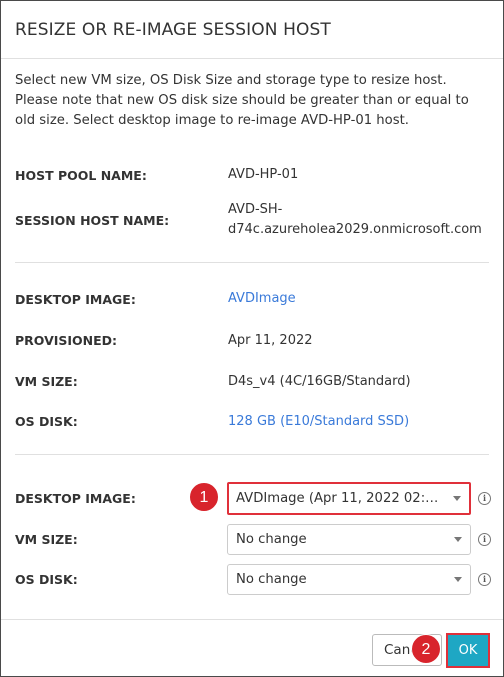  Describe the element at coordinates (426, 649) in the screenshot. I see `step-2-badge: 2` at that location.